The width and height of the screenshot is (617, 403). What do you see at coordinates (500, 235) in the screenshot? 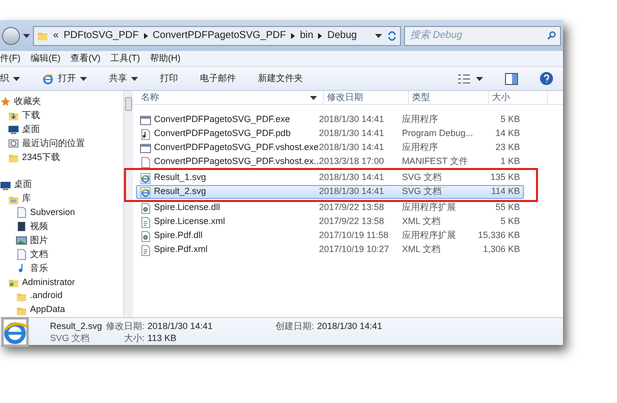
I see `file-size: 15,336 KB` at bounding box center [500, 235].